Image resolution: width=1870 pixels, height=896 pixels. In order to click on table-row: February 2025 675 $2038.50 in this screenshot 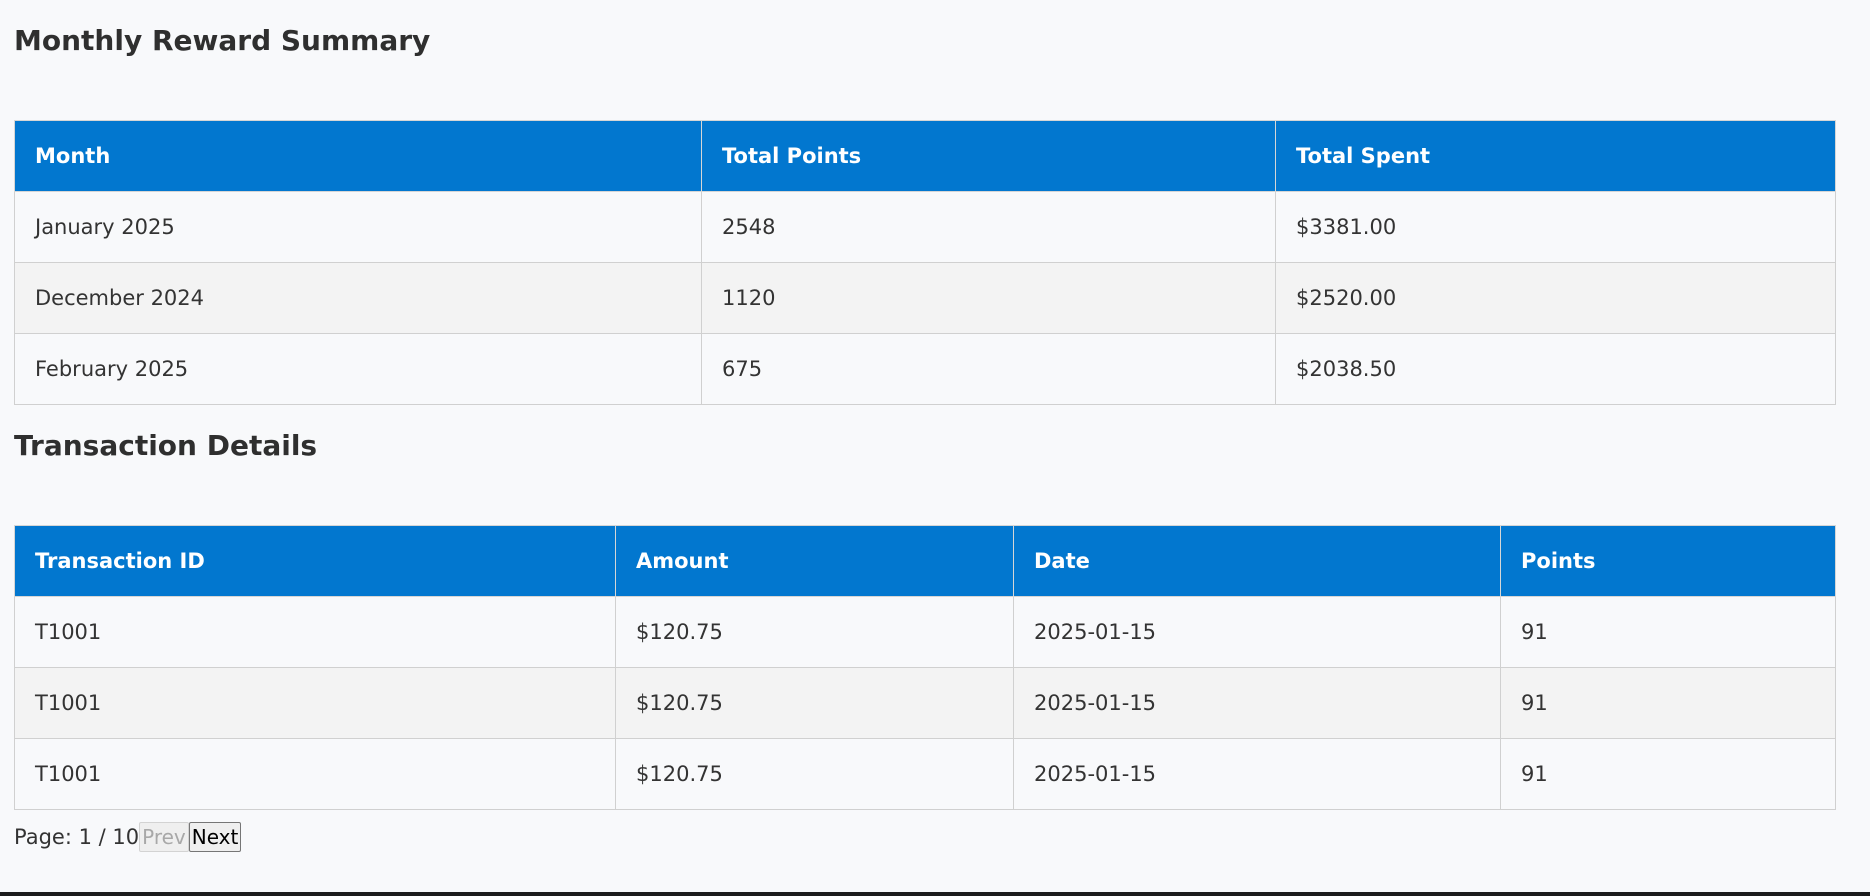, I will do `click(925, 369)`.